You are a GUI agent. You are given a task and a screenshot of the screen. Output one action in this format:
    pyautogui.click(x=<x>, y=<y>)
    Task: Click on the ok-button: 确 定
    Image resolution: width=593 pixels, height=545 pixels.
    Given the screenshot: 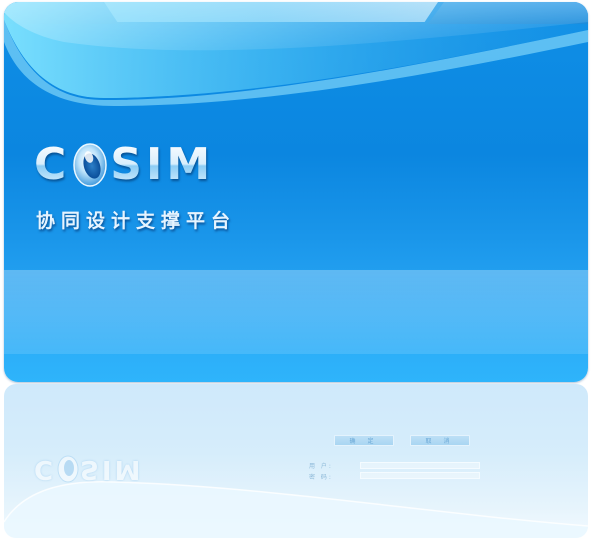 What is the action you would take?
    pyautogui.click(x=364, y=440)
    